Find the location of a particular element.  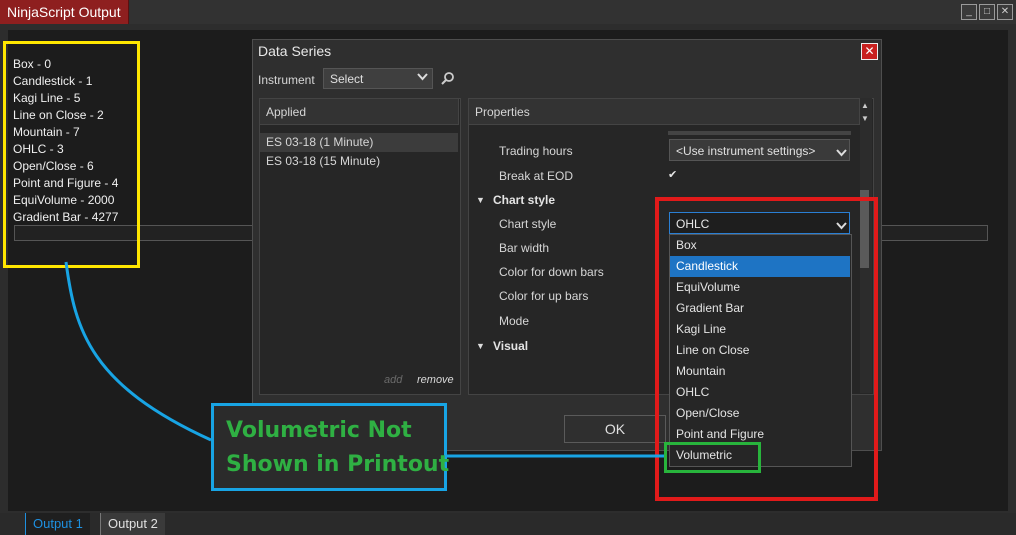

annotation-text: Volumetric Not Shown in Printout is located at coordinates (337, 448).